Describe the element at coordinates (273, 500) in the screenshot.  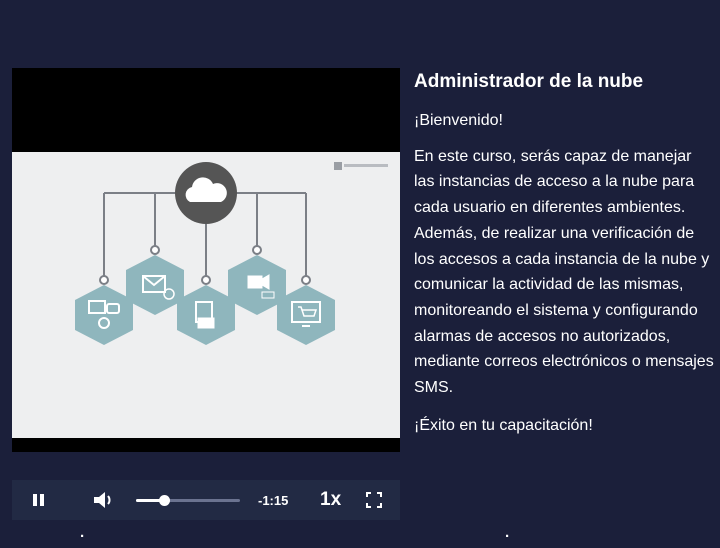
I see `time-remaining: -1:15` at that location.